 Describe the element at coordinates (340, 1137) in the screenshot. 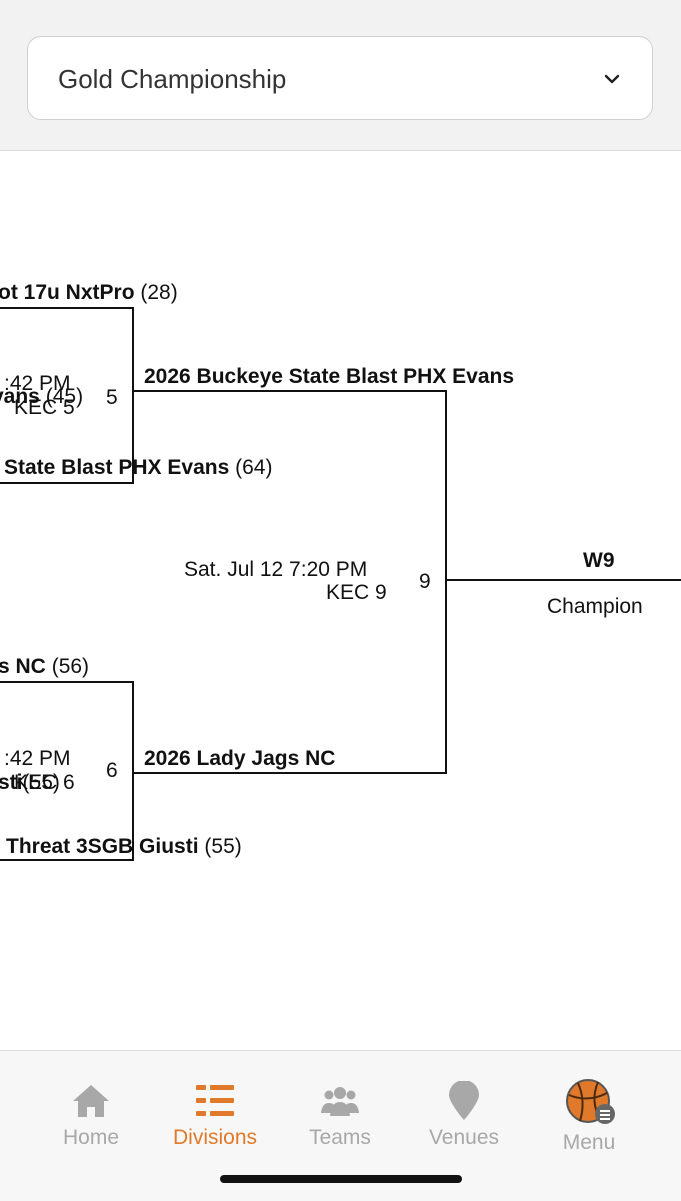

I see `nav-teams-label: Teams` at that location.